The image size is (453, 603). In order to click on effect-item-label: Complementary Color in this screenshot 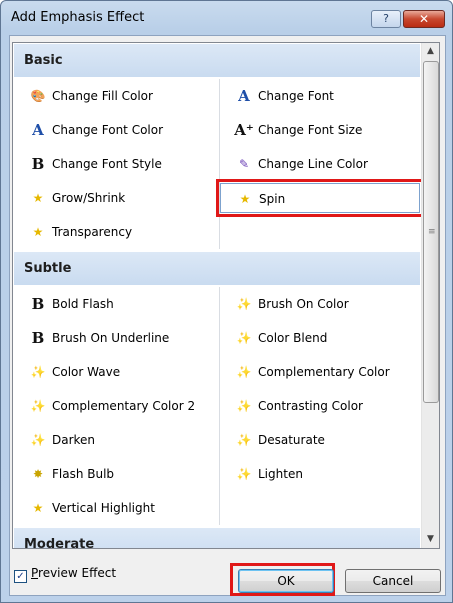, I will do `click(324, 372)`.